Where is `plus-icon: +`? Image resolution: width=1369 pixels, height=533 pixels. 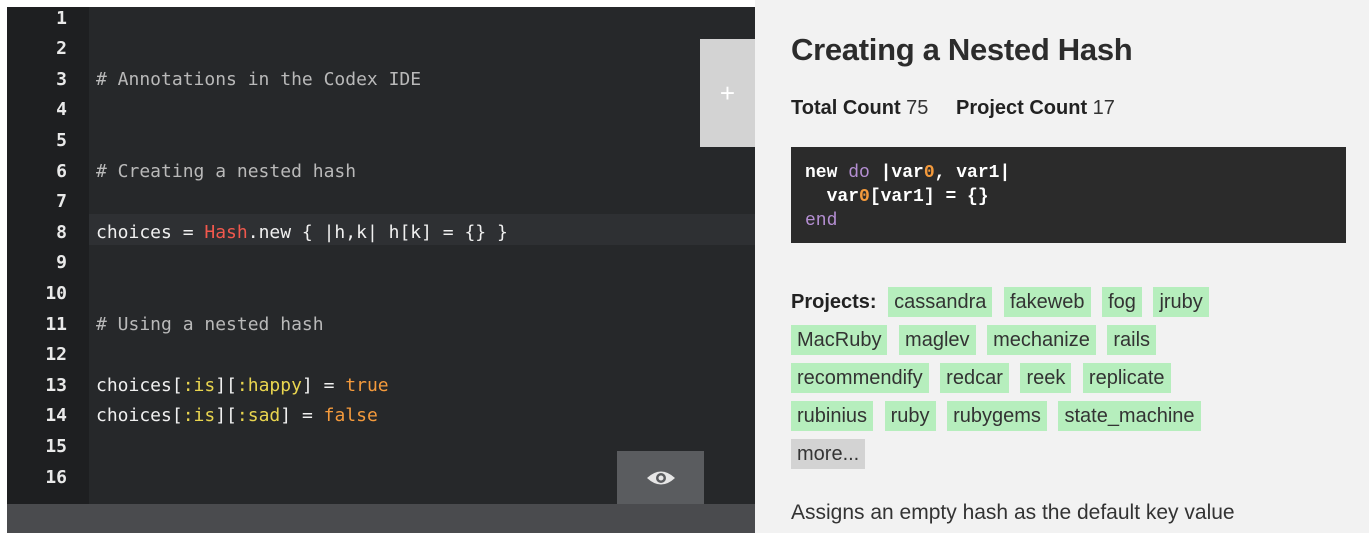 plus-icon: + is located at coordinates (727, 92).